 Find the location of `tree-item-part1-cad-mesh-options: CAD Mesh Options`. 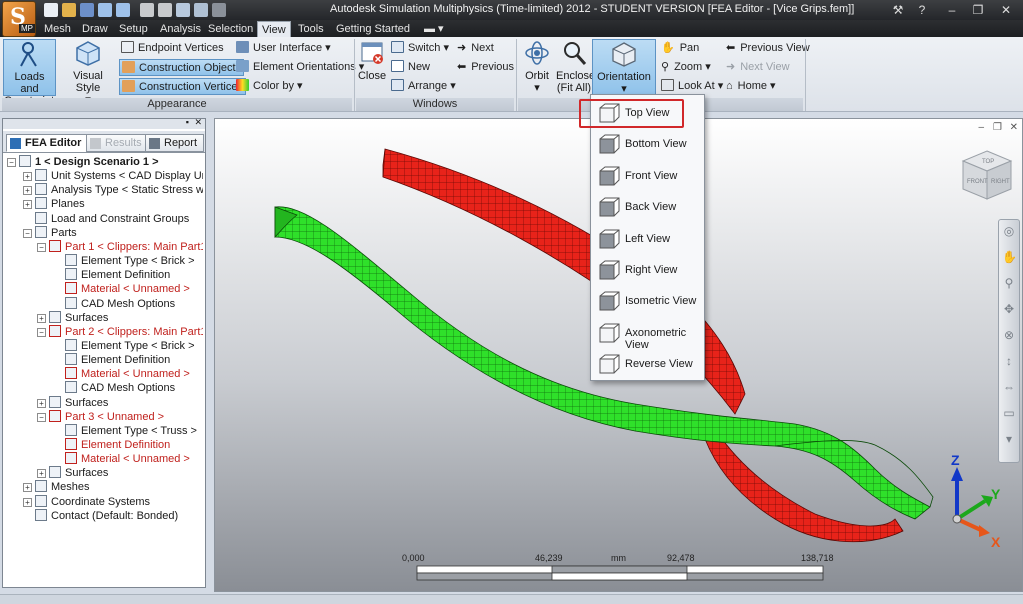

tree-item-part1-cad-mesh-options: CAD Mesh Options is located at coordinates (114, 303).